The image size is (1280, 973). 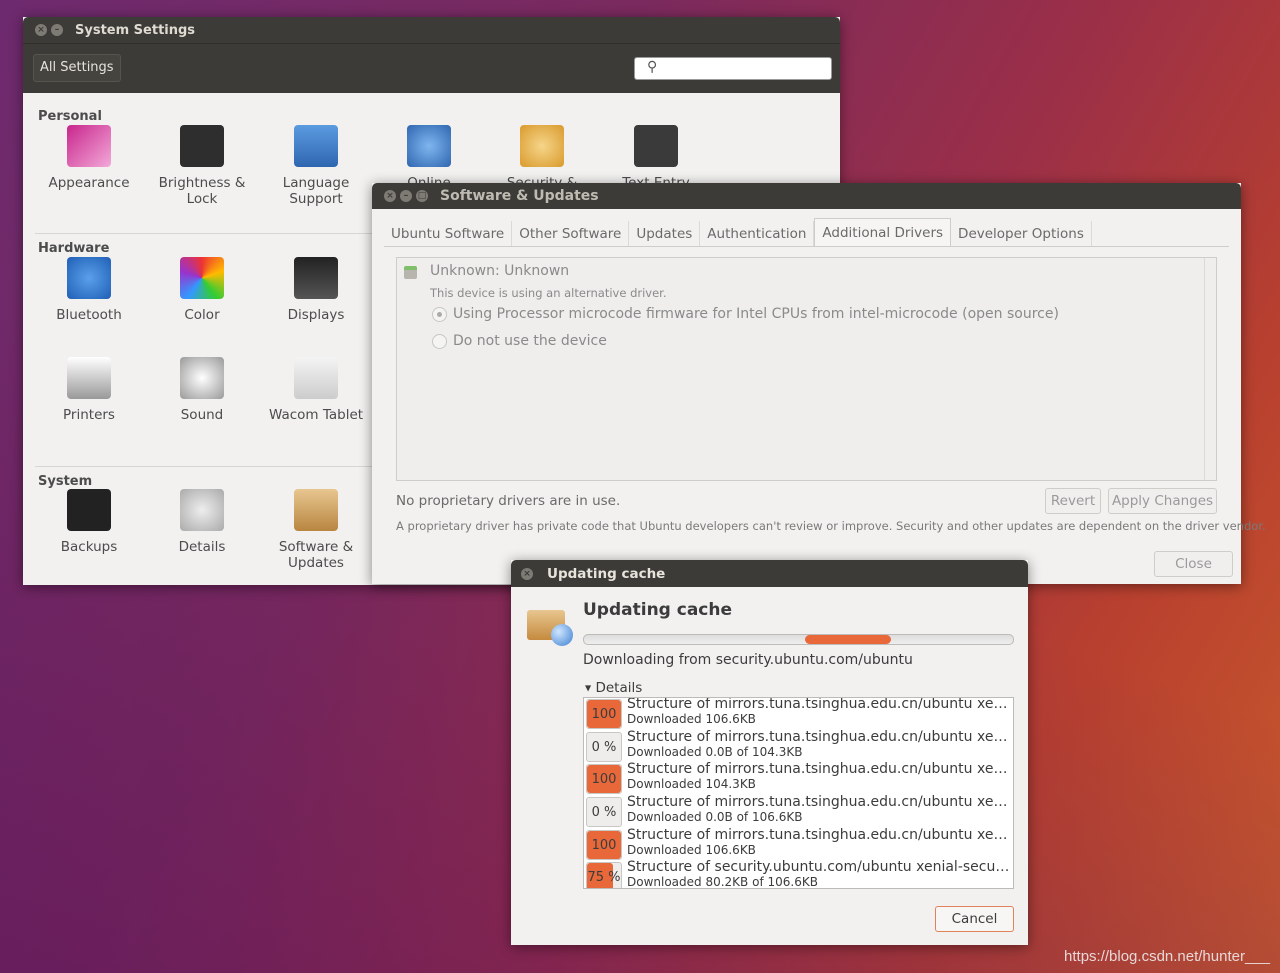 What do you see at coordinates (202, 510) in the screenshot?
I see `details-icon` at bounding box center [202, 510].